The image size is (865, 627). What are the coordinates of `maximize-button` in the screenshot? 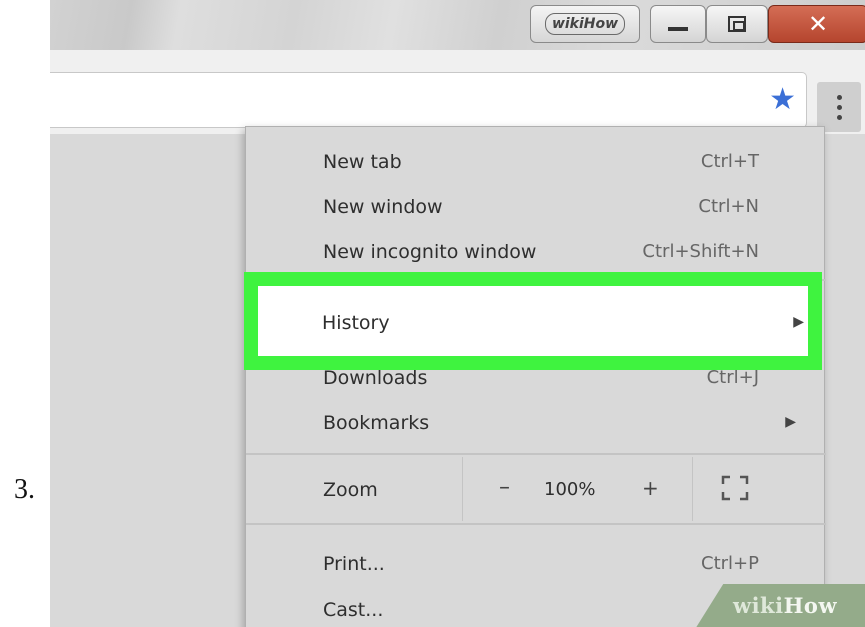 It's located at (737, 24).